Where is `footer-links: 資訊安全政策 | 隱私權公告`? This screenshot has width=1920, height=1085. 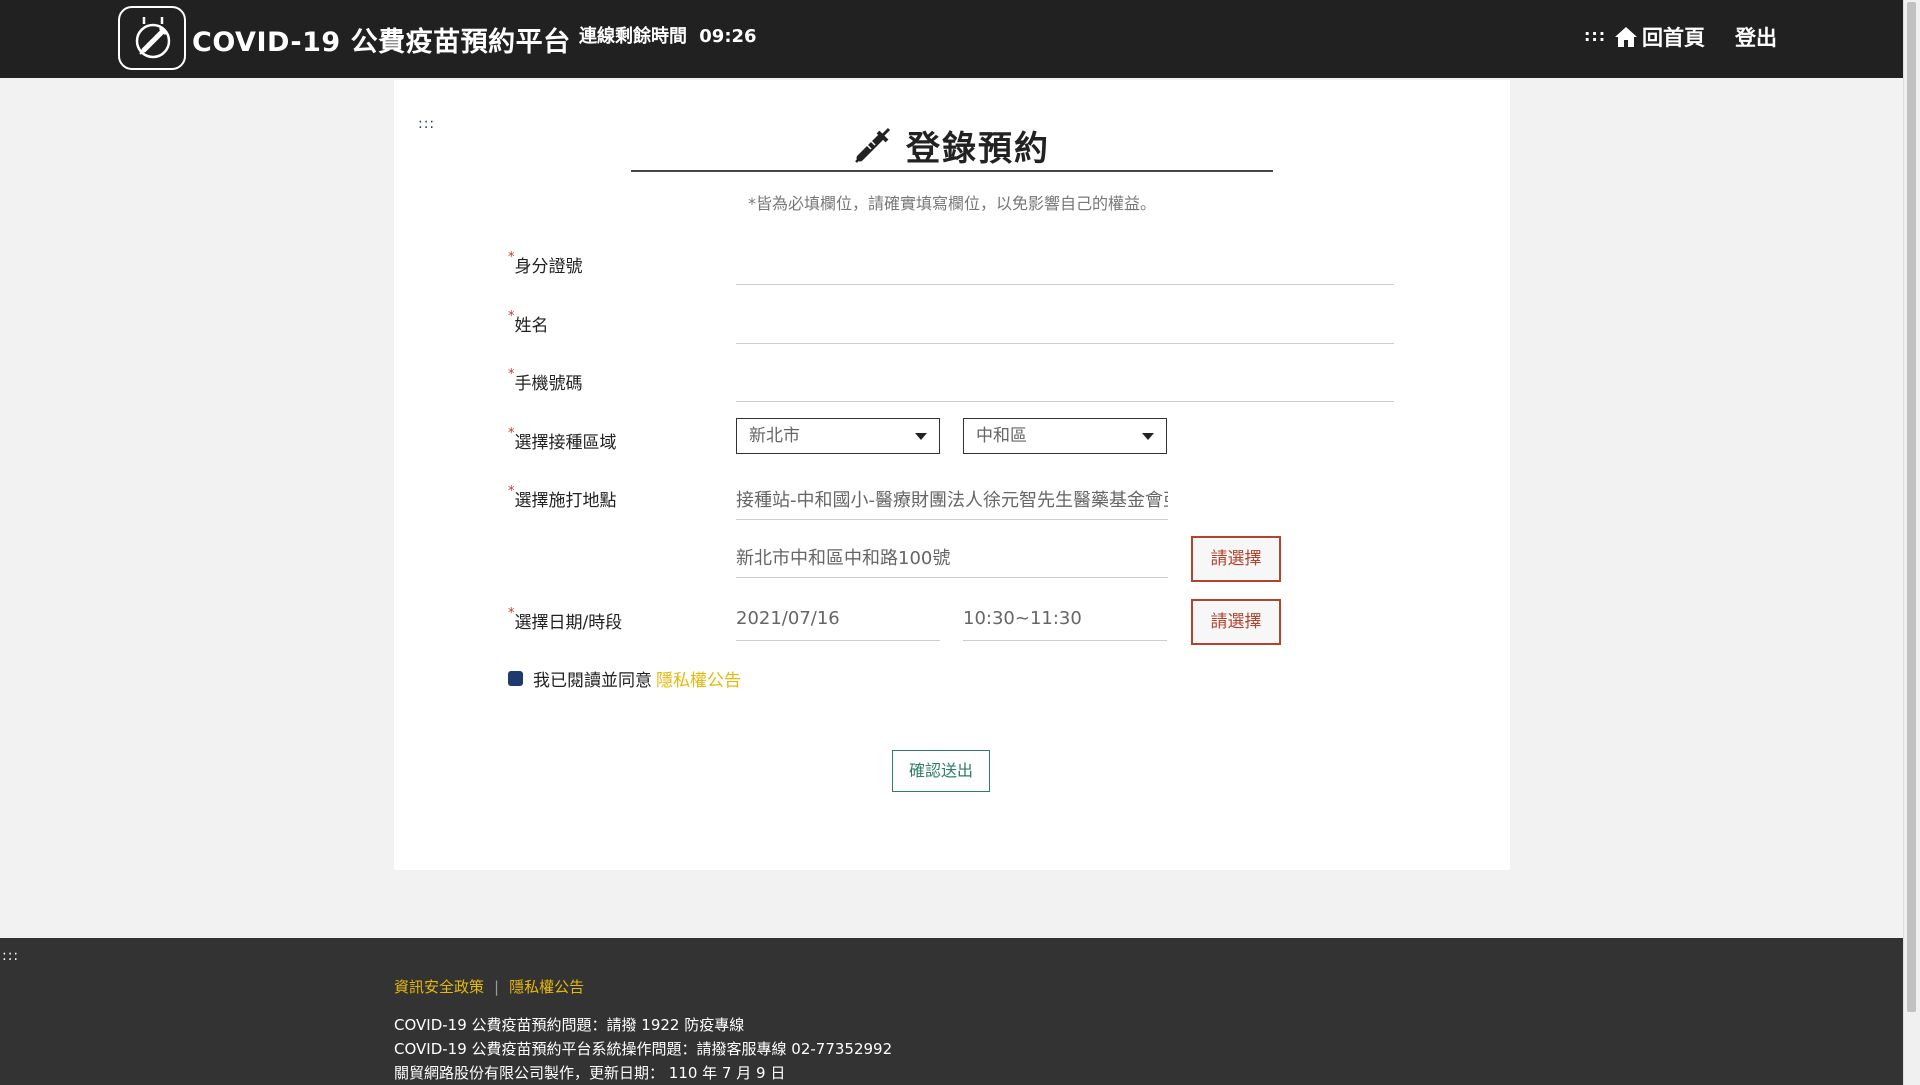
footer-links: 資訊安全政策 | 隱私權公告 is located at coordinates (489, 986).